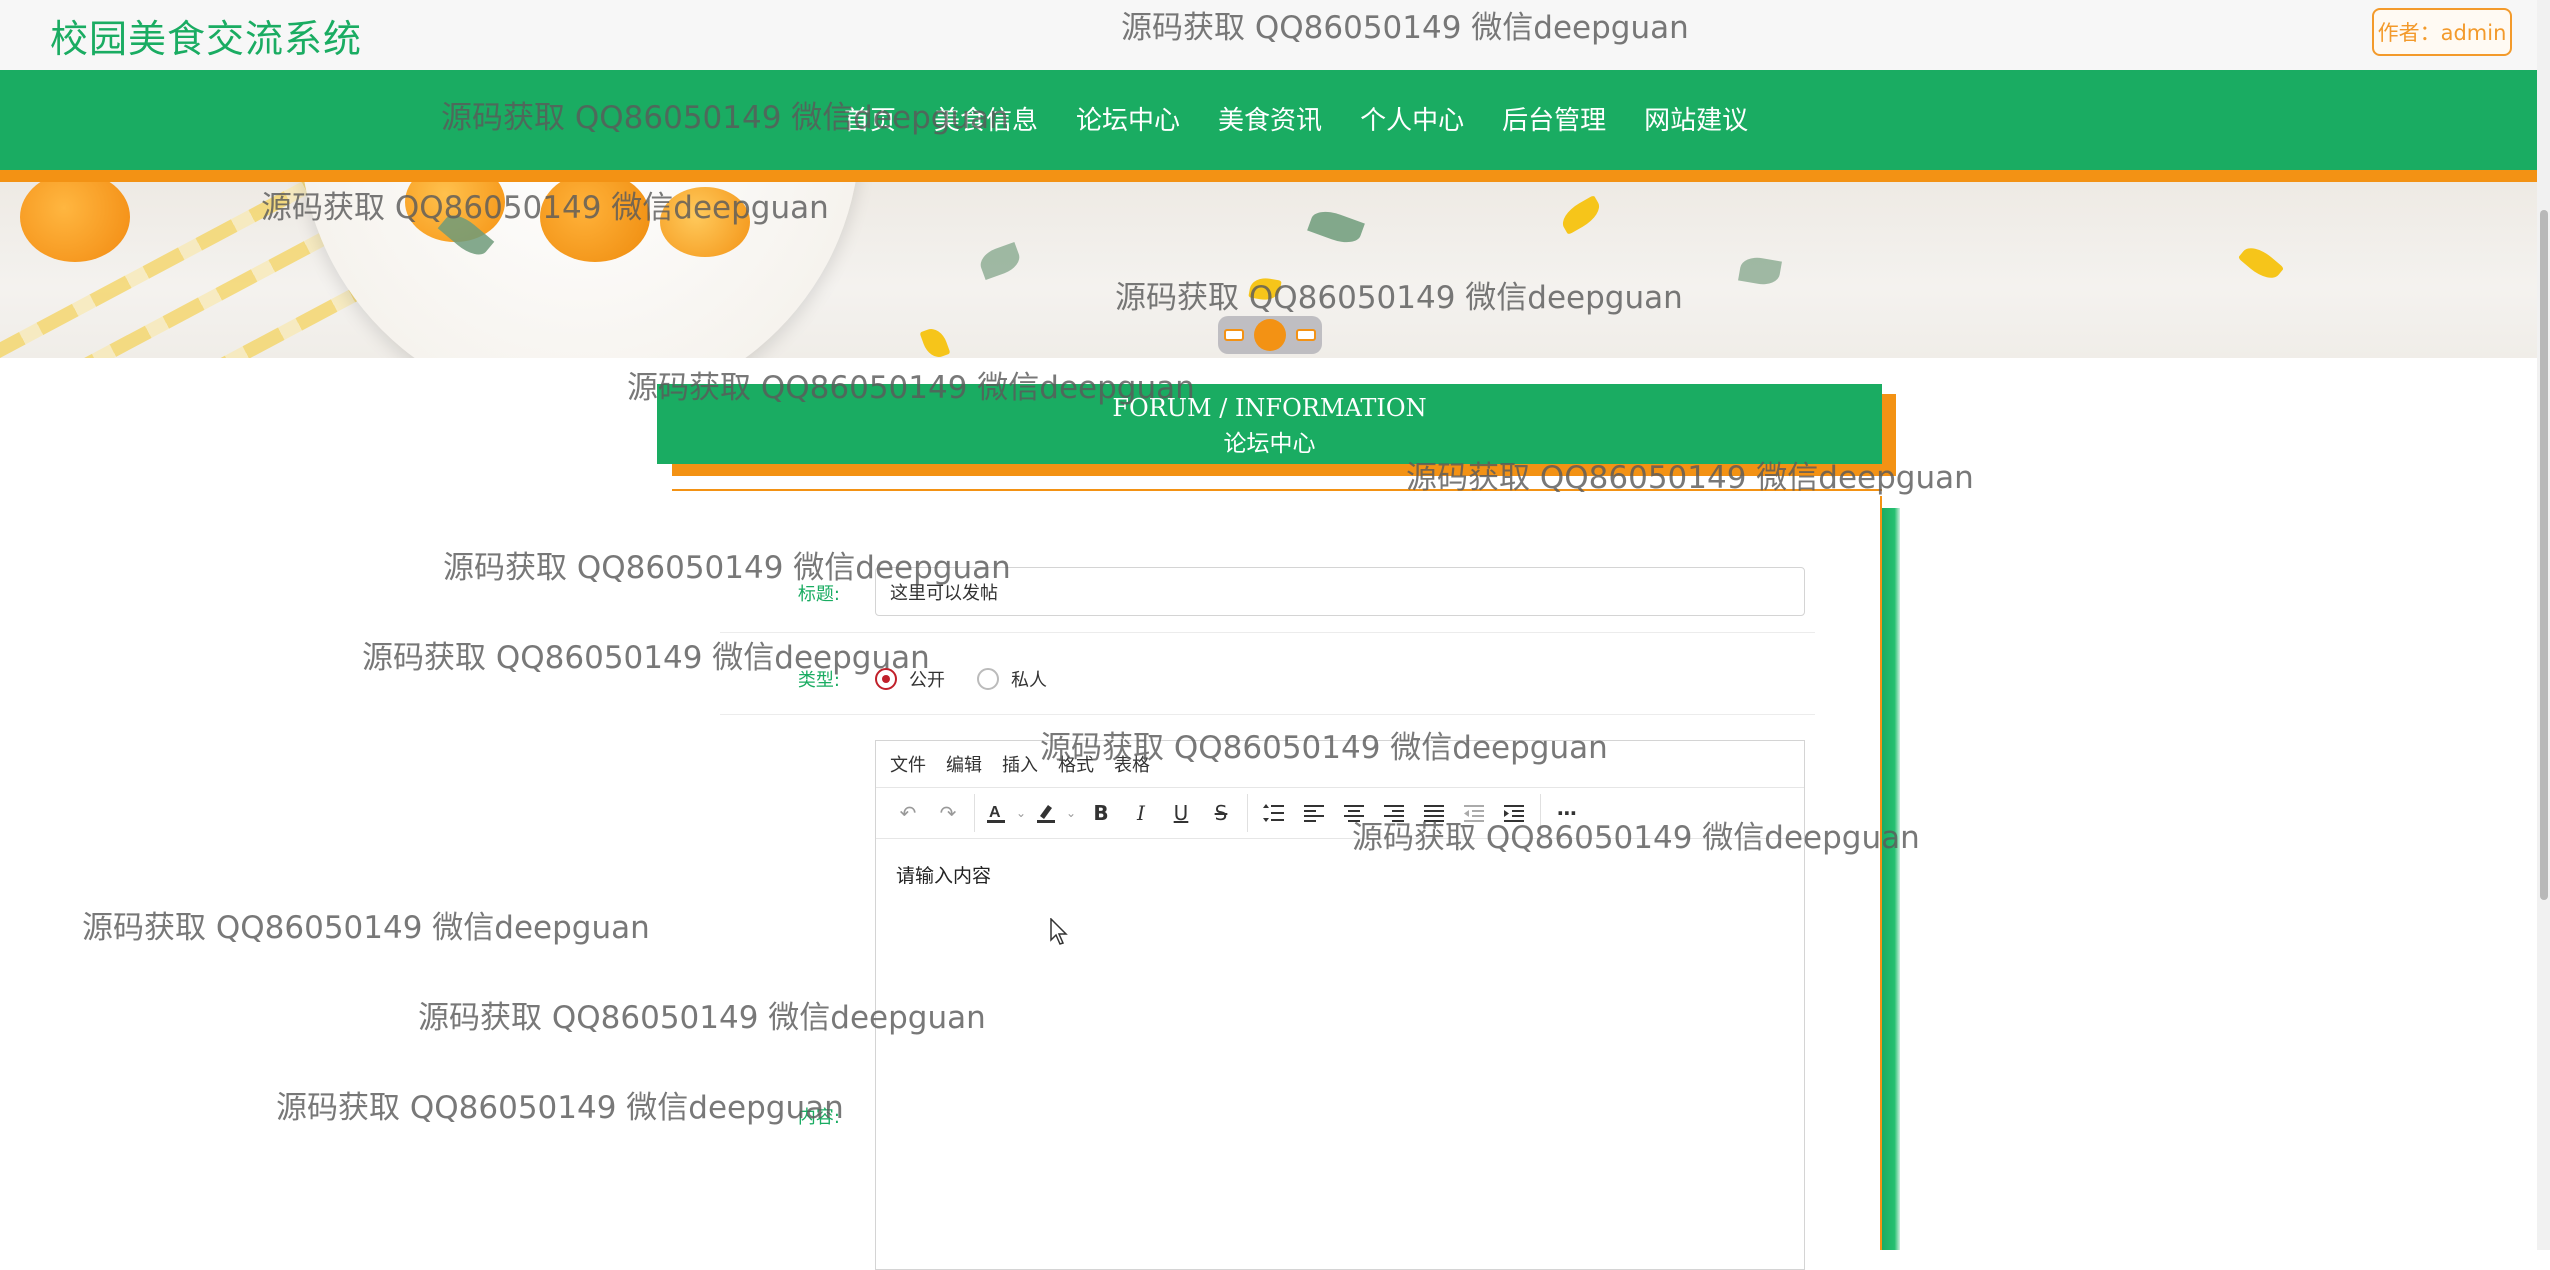 This screenshot has width=2550, height=1270. What do you see at coordinates (927, 679) in the screenshot?
I see `radio-public-label: 公开` at bounding box center [927, 679].